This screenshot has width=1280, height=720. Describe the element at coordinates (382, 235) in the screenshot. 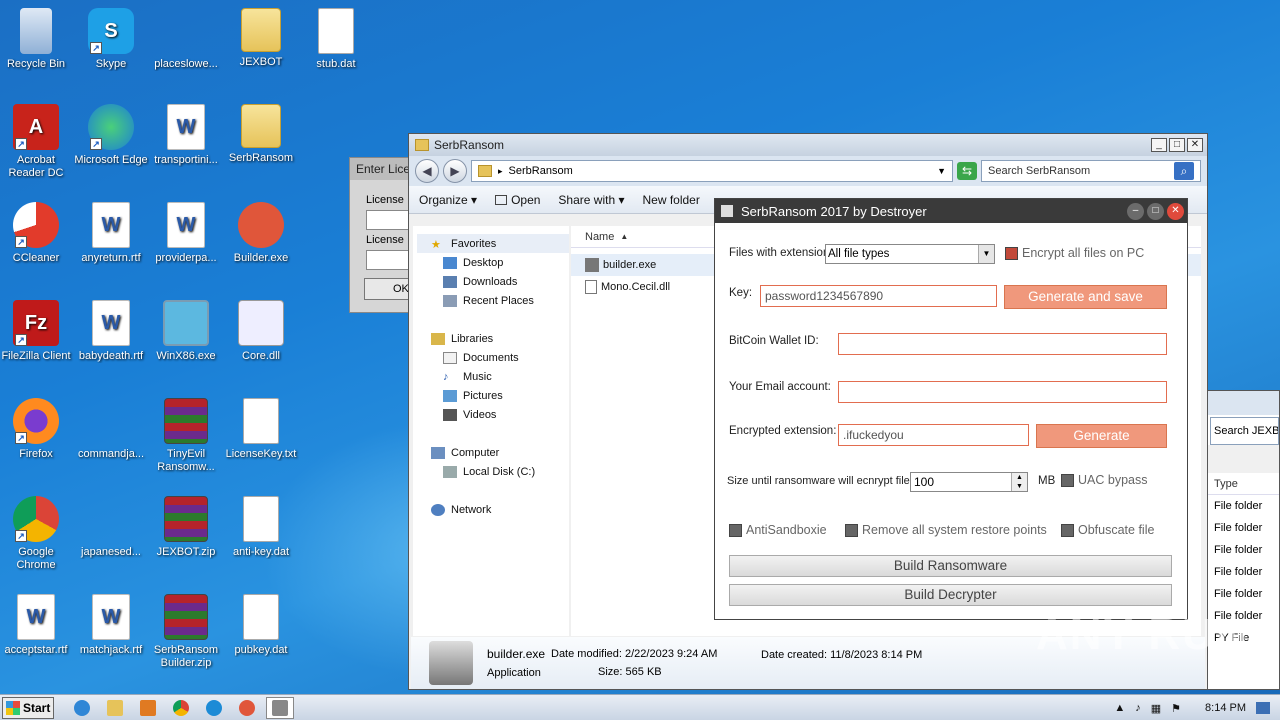

I see `license-window: Enter Lice License License OK` at that location.